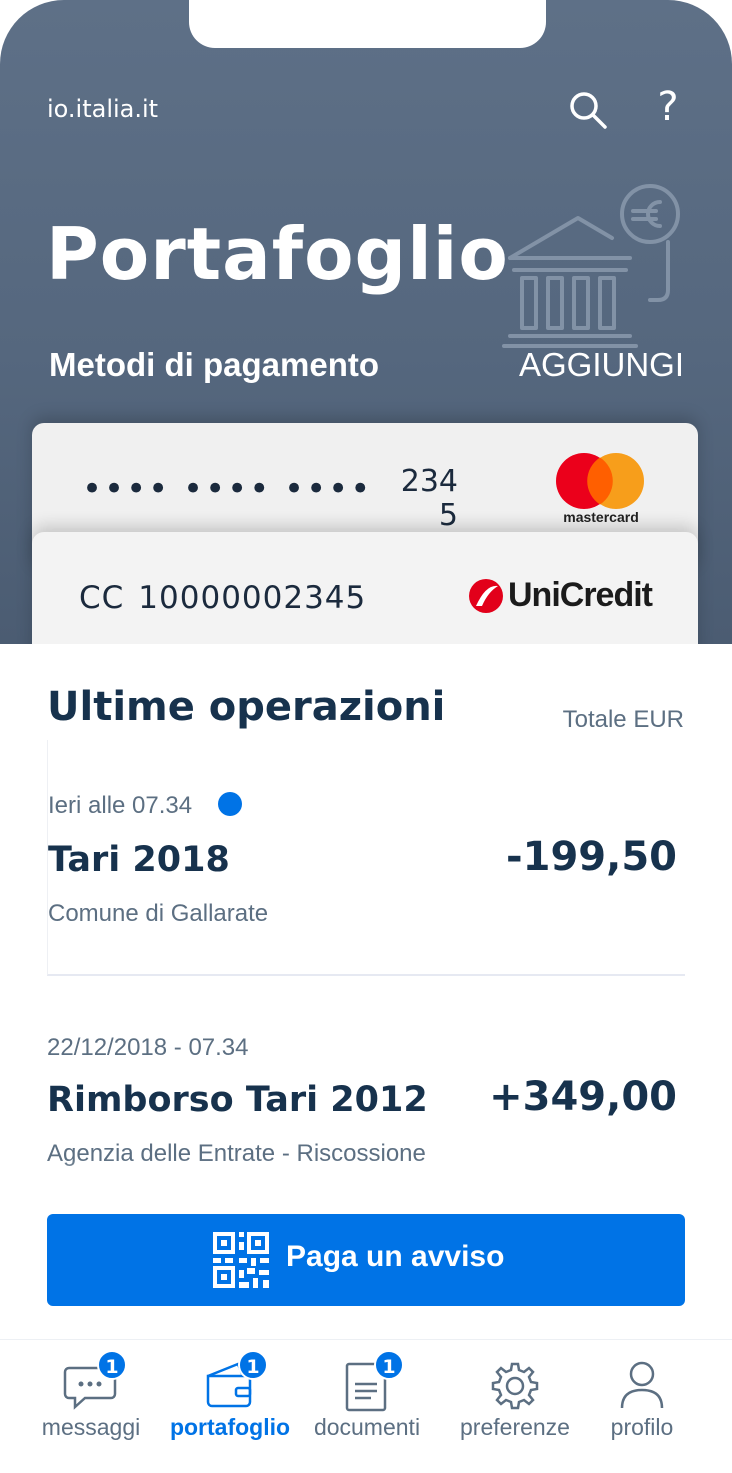 The width and height of the screenshot is (732, 1473). I want to click on bank-icon, so click(591, 266).